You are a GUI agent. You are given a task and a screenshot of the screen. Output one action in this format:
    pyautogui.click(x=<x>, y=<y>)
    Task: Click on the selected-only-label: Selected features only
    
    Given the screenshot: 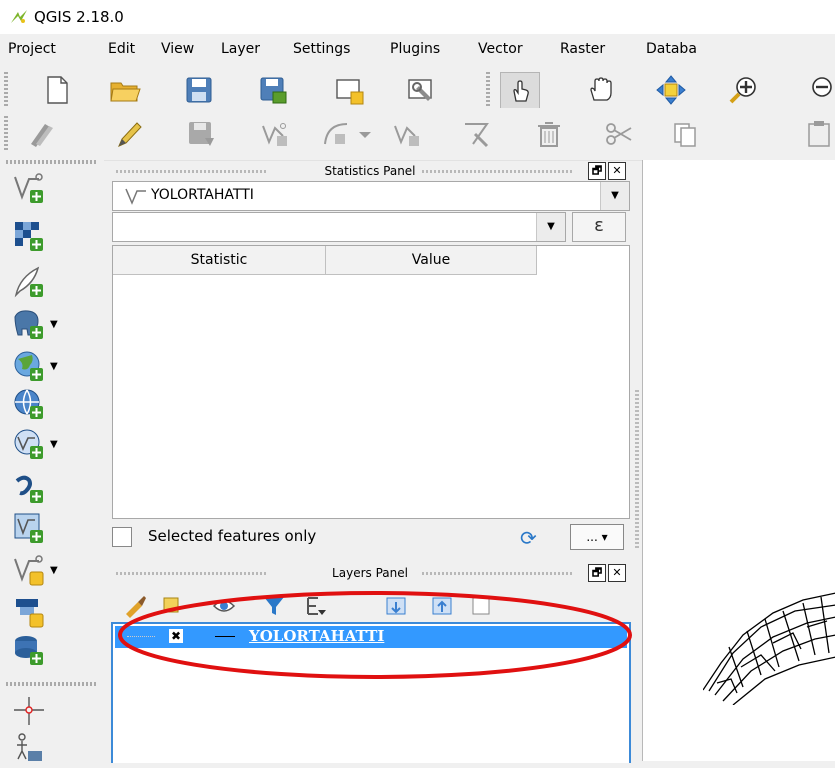 What is the action you would take?
    pyautogui.click(x=232, y=536)
    